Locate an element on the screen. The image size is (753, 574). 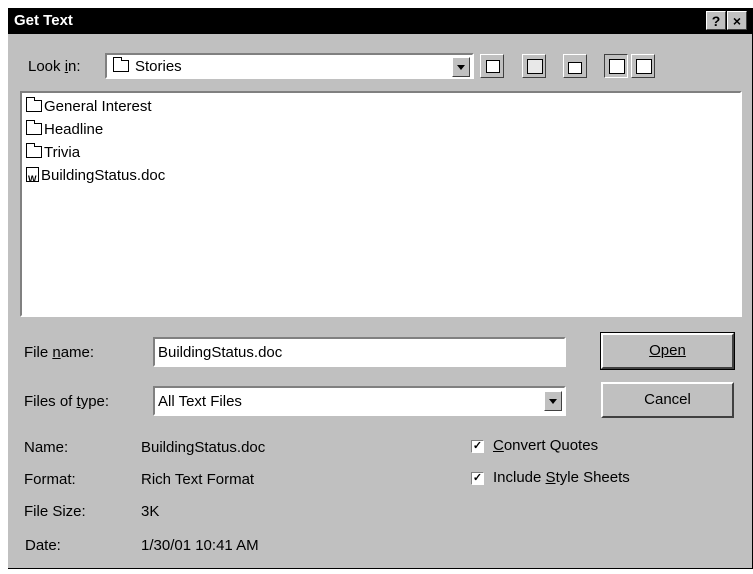
info-value-name: BuildingStatus.doc is located at coordinates (203, 447).